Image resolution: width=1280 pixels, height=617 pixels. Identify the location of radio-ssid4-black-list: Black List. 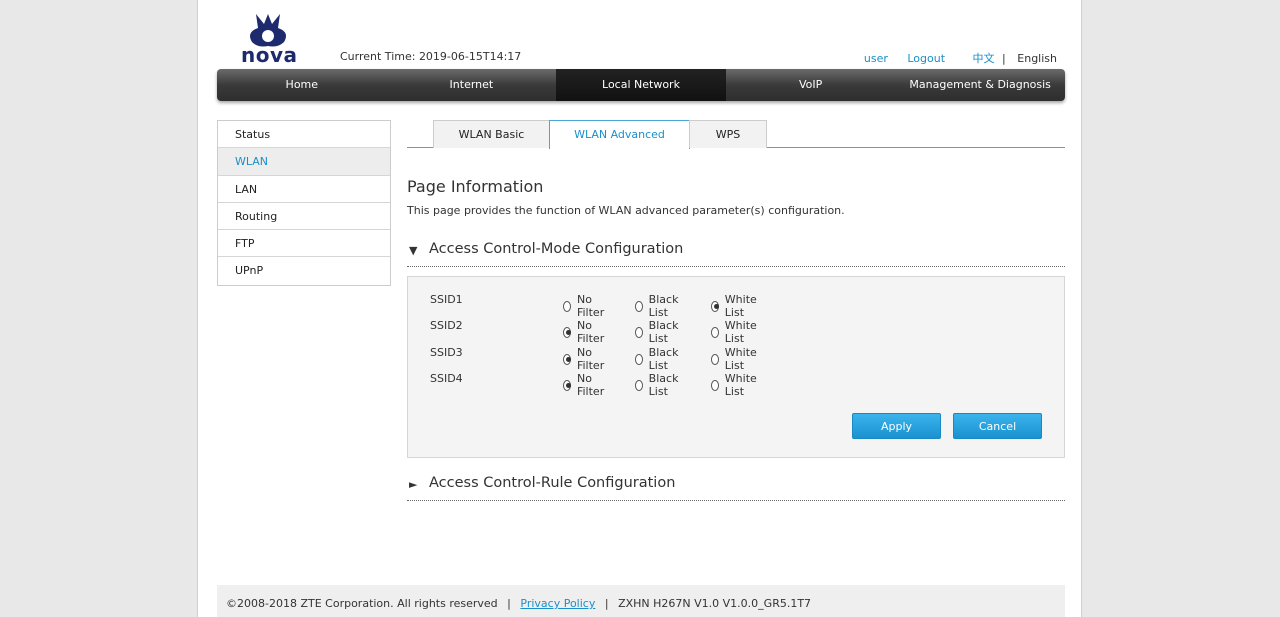
(658, 385).